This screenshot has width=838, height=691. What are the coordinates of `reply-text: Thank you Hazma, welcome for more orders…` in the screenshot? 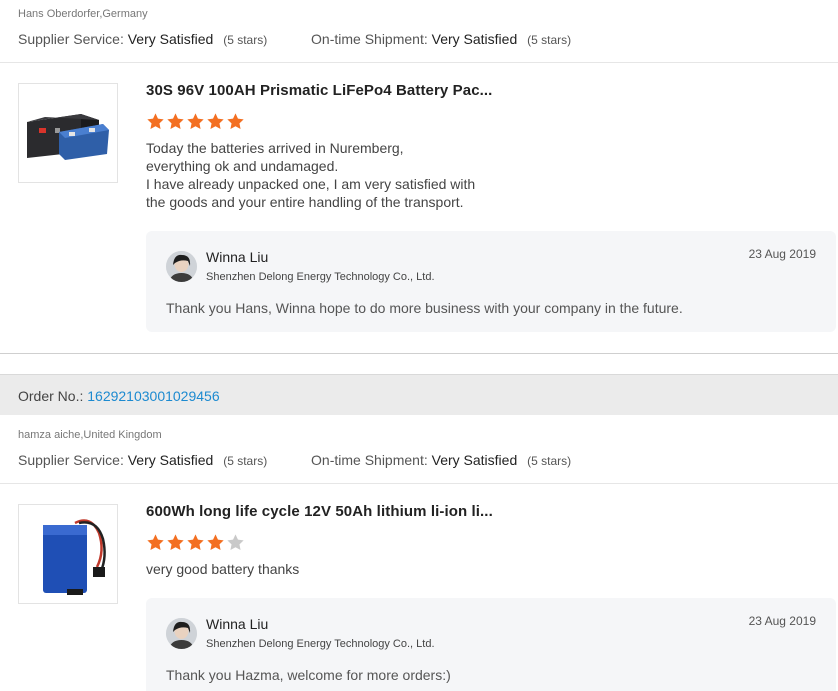 It's located at (308, 675).